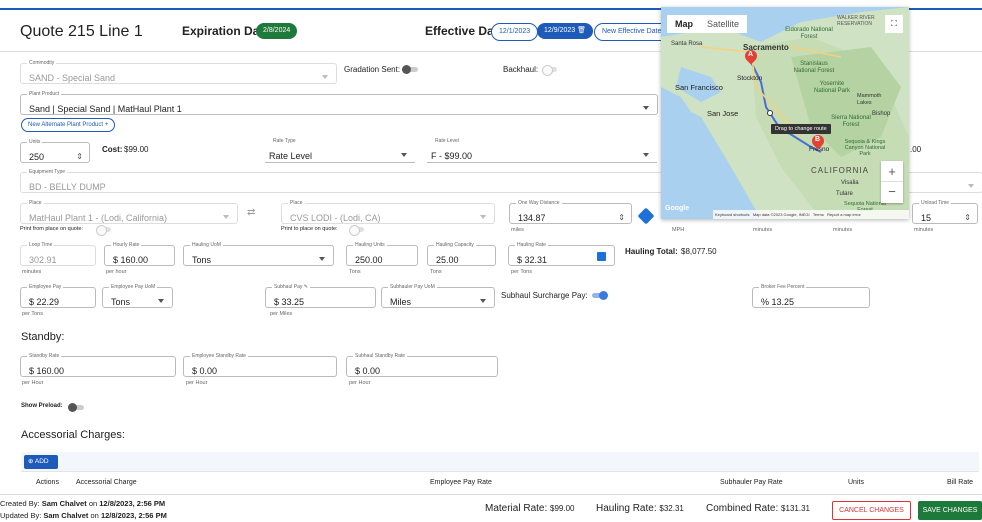  What do you see at coordinates (699, 251) in the screenshot?
I see `hauling-total-value: $8,077.50` at bounding box center [699, 251].